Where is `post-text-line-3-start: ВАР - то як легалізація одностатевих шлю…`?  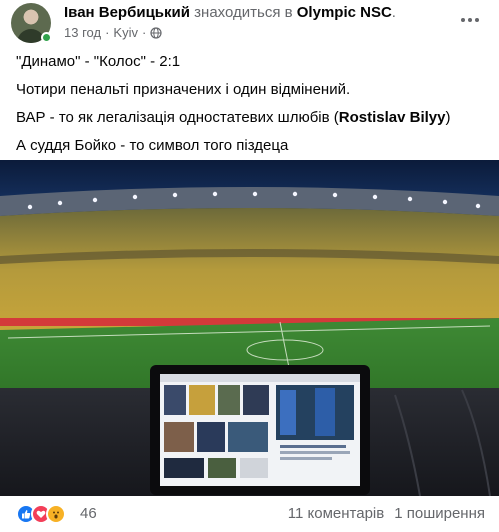
post-text-line-3-start: ВАР - то як легалізація одностатевих шлю… is located at coordinates (177, 117).